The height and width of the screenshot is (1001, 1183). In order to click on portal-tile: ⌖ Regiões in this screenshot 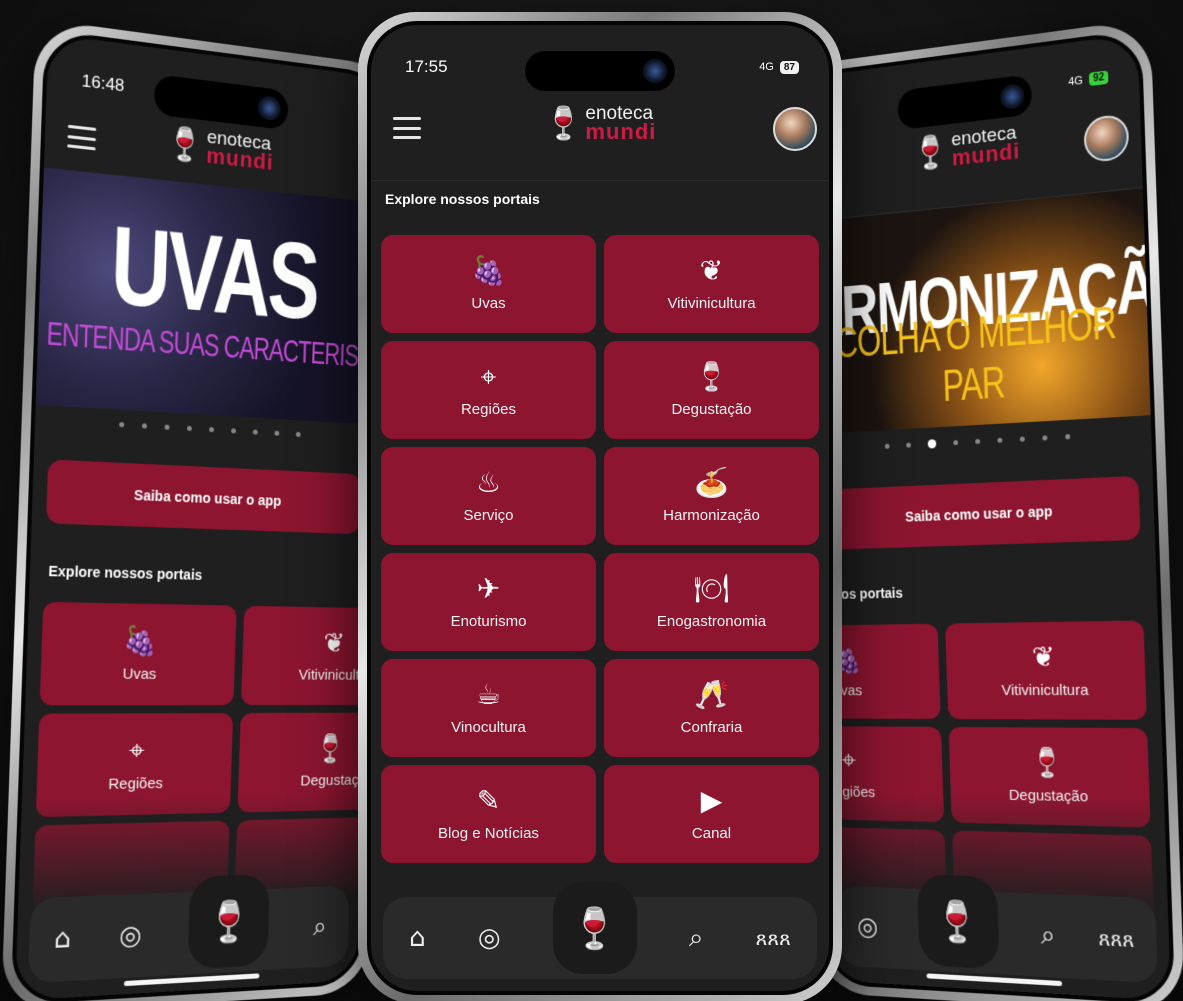, I will do `click(488, 390)`.